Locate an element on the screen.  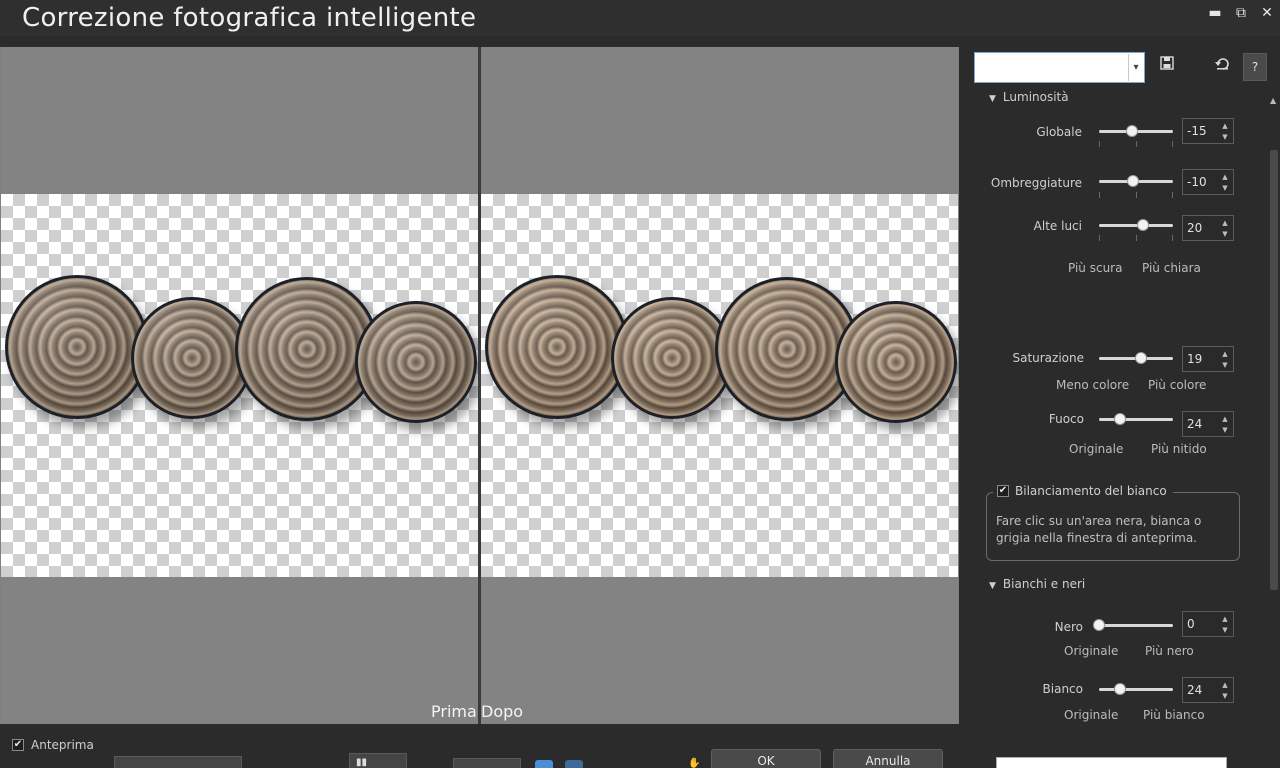
scrollbar-thumb is located at coordinates (1274, 370).